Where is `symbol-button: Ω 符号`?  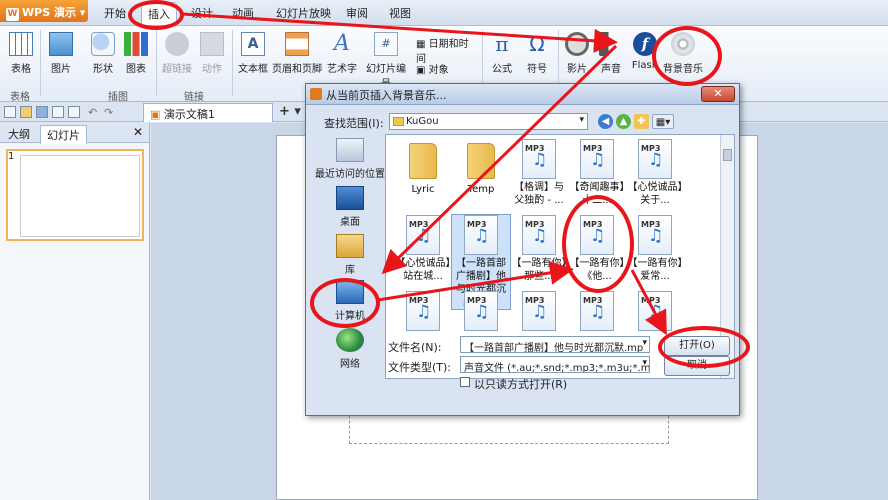 symbol-button: Ω 符号 is located at coordinates (537, 53).